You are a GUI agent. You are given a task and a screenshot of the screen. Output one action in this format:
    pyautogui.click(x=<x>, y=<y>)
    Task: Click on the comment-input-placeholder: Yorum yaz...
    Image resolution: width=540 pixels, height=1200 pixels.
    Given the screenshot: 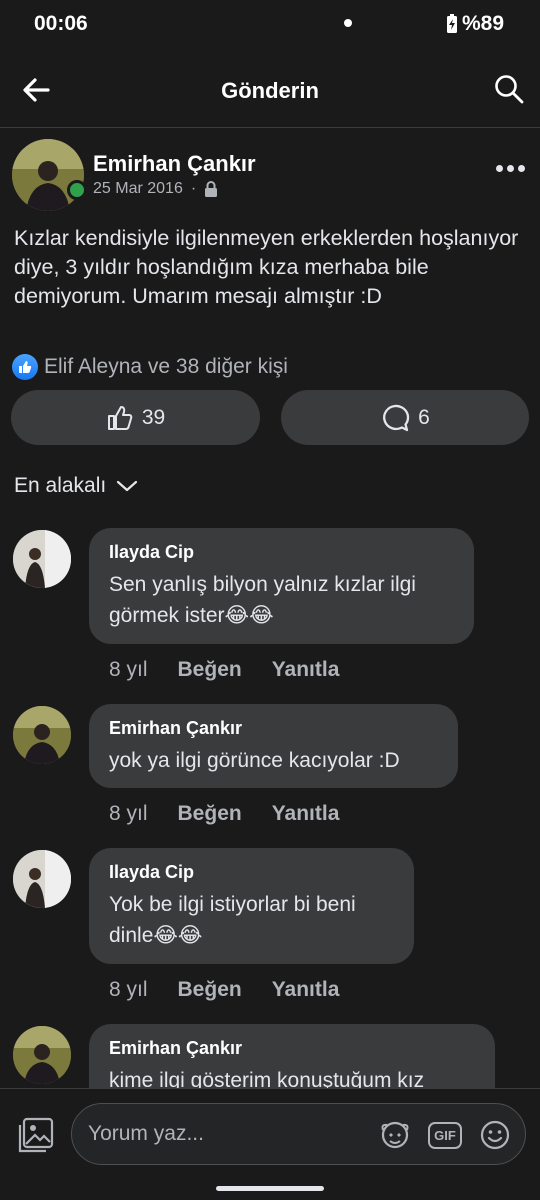 What is the action you would take?
    pyautogui.click(x=146, y=1133)
    